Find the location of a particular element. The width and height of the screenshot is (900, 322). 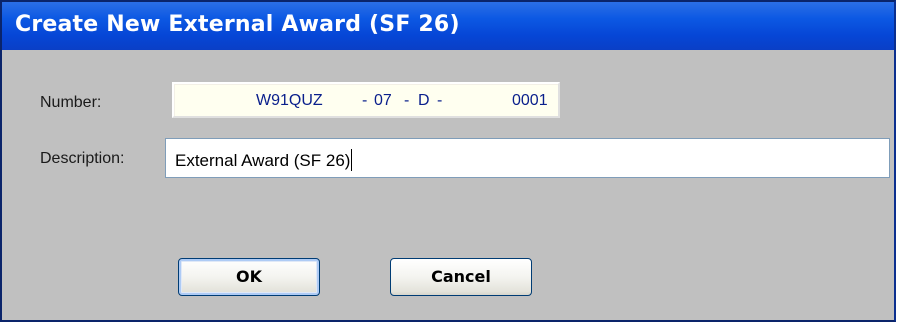

title-bar: Create New External Award (SF 26) is located at coordinates (448, 26).